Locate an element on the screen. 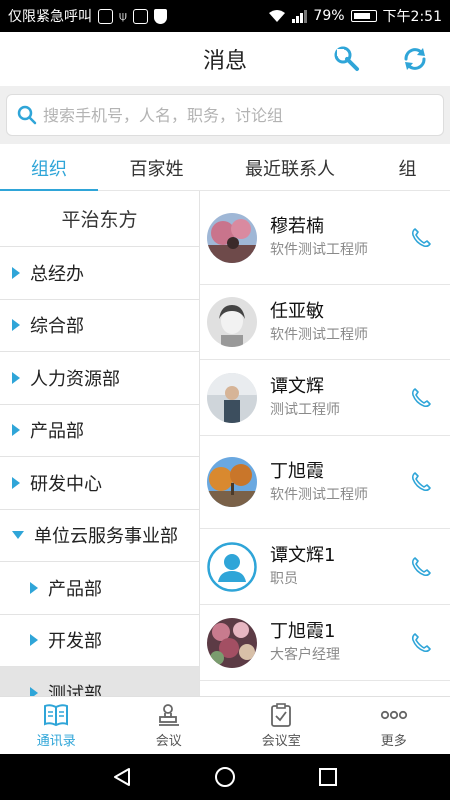 The image size is (450, 800). status-right: 79% 下午2:51 is located at coordinates (355, 16).